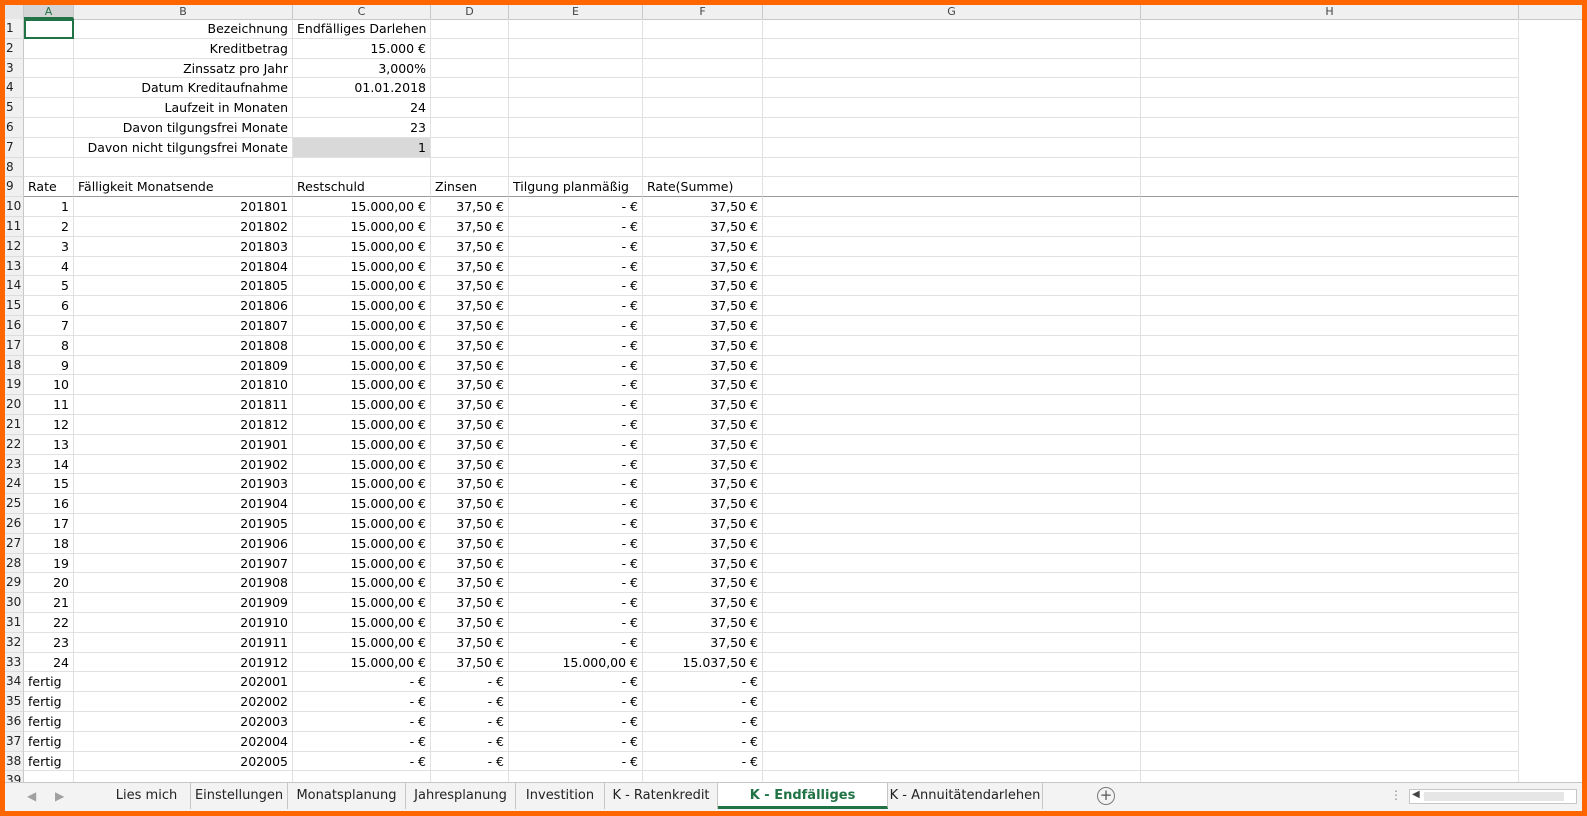  Describe the element at coordinates (14, 88) in the screenshot. I see `row-header: 4` at that location.